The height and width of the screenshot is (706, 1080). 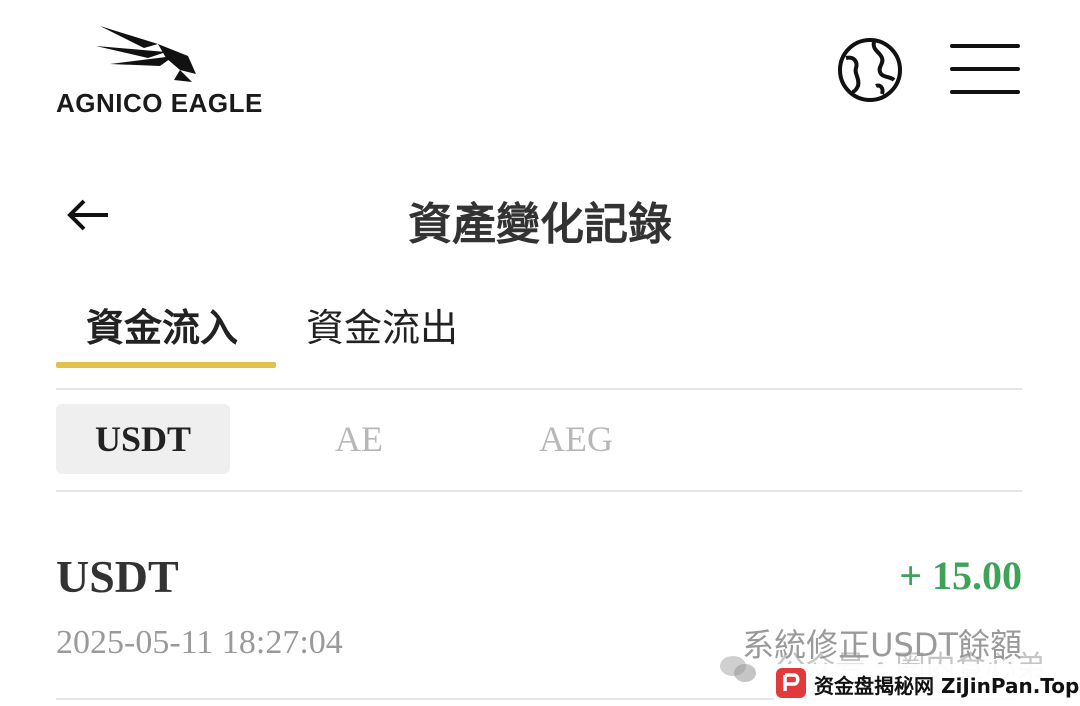 I want to click on site-watermark: 资金盘揭秘网 ZiJinPan.Top, so click(x=927, y=685).